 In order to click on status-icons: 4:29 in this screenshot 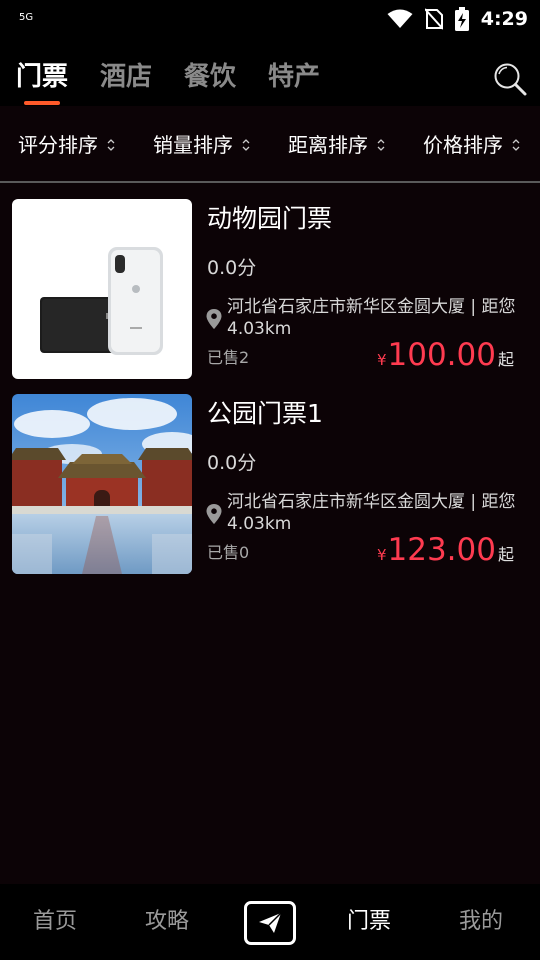, I will do `click(457, 19)`.